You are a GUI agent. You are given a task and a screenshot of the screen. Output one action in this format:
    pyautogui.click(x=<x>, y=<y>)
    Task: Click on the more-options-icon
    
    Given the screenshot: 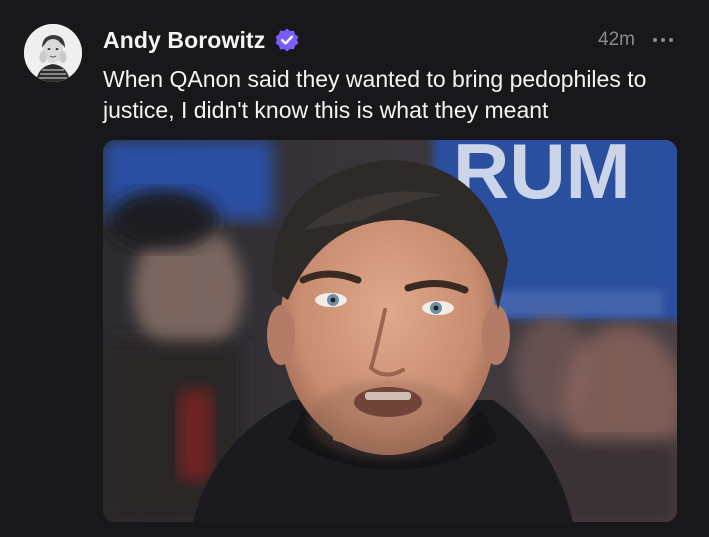 What is the action you would take?
    pyautogui.click(x=663, y=40)
    